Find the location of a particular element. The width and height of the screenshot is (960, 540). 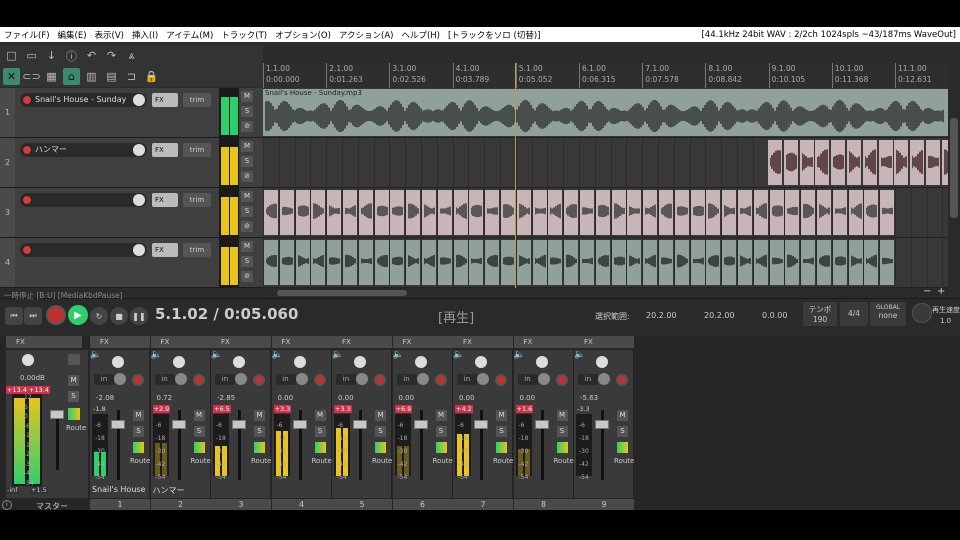

track-name-field is located at coordinates (83, 200).